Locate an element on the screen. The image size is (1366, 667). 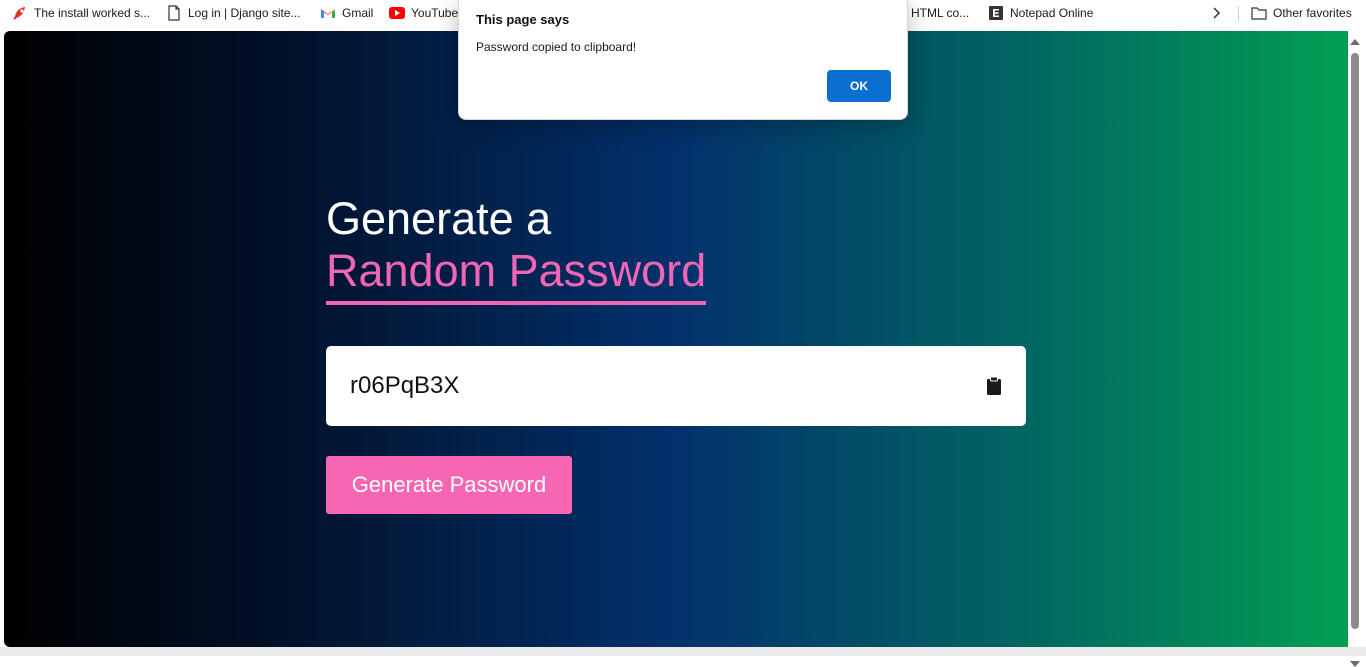
heading-line-2: Random Password is located at coordinates (516, 275).